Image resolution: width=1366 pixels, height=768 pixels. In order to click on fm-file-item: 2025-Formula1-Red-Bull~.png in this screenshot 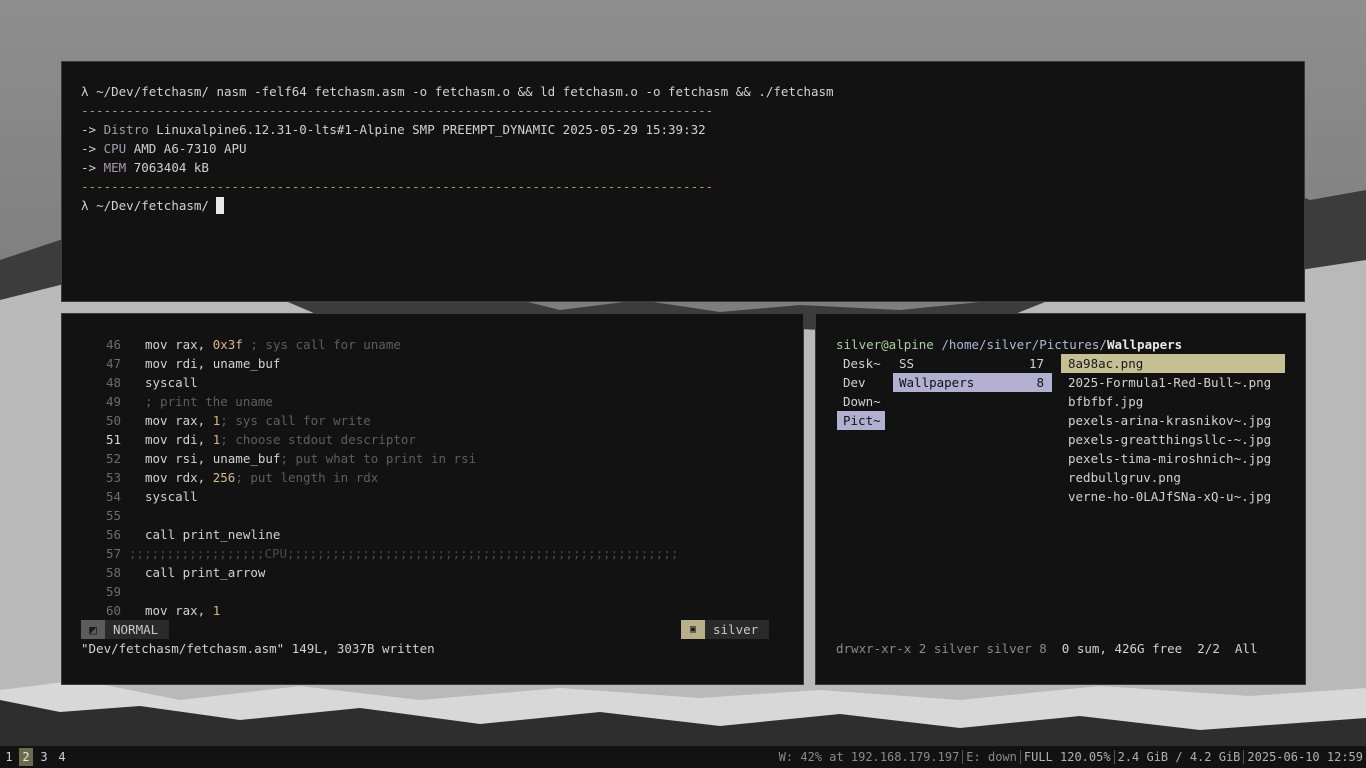, I will do `click(1173, 382)`.